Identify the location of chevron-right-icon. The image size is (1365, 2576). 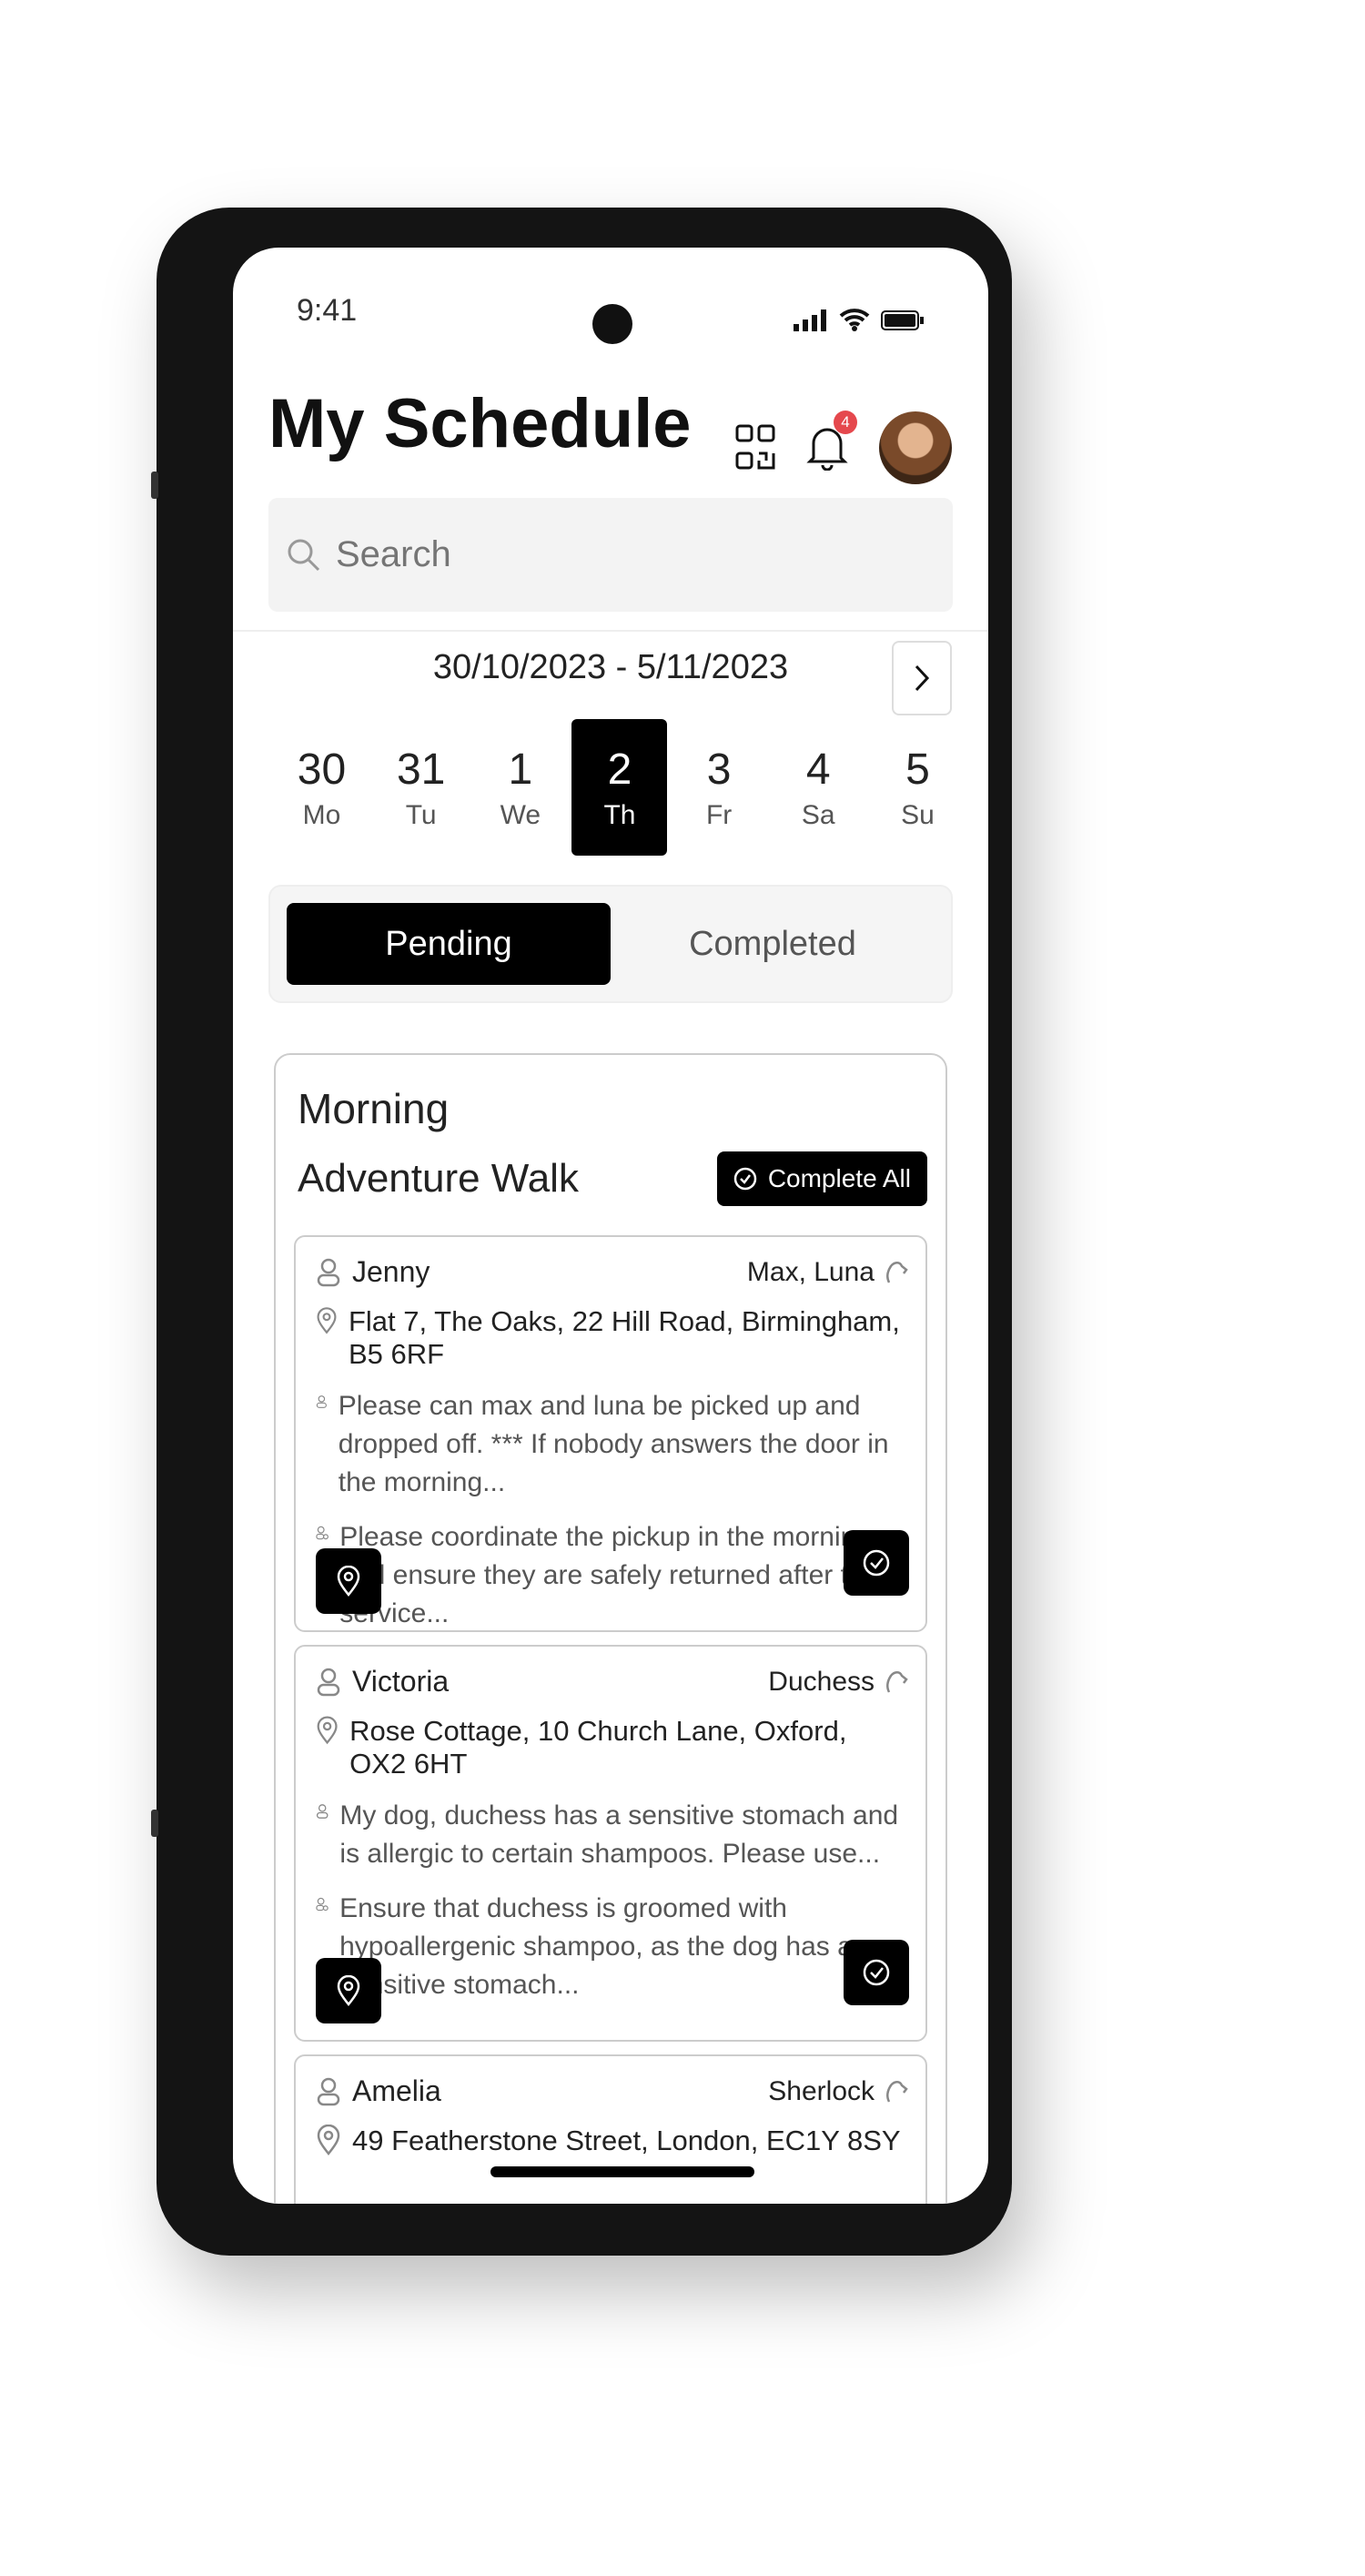
(923, 678).